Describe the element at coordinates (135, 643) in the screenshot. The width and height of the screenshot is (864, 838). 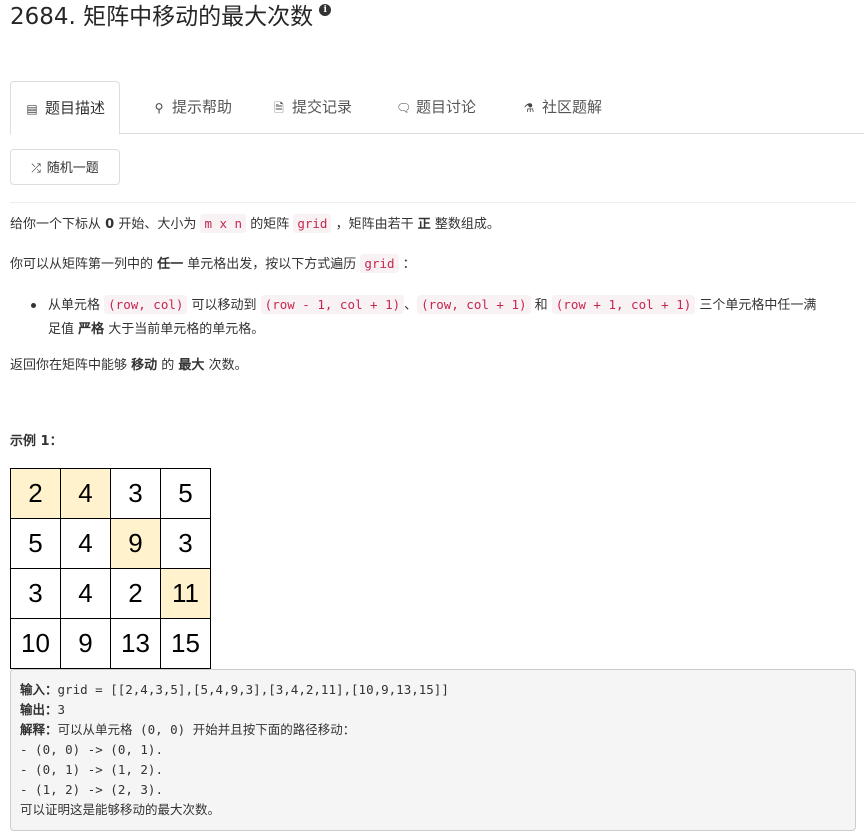
I see `matrix-cell: 13` at that location.